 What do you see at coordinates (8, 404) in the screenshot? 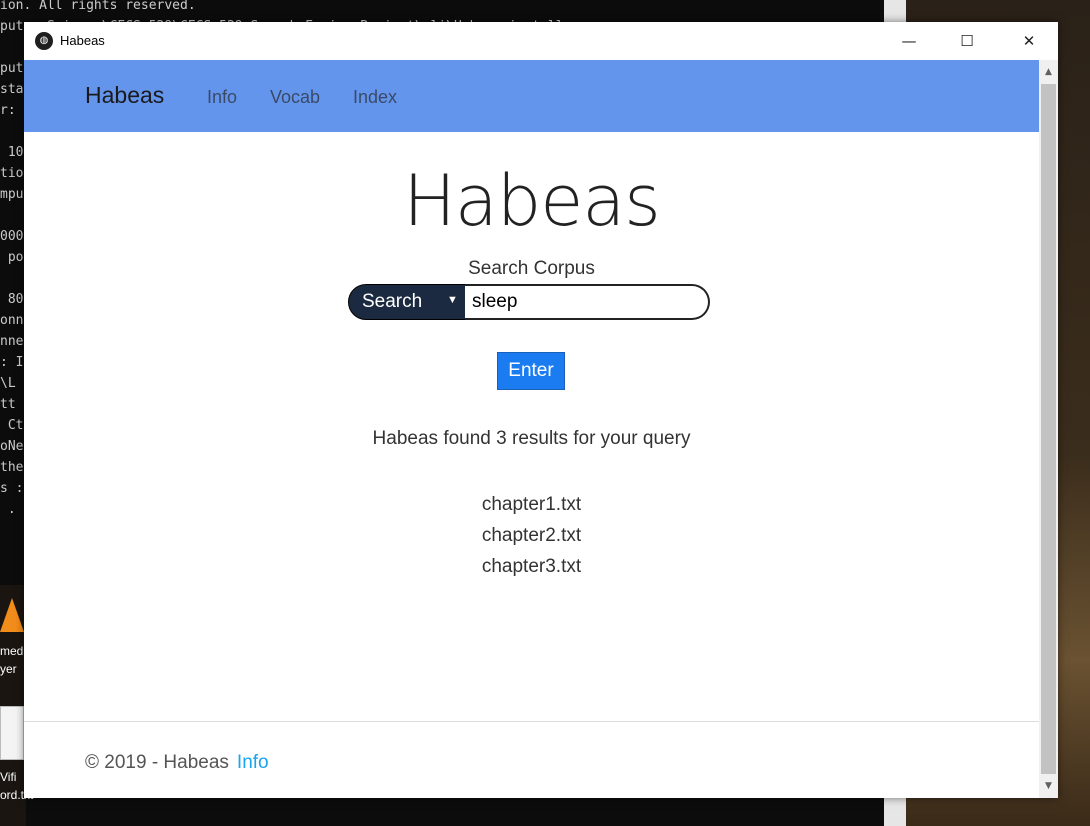
I see `console-line: tt` at bounding box center [8, 404].